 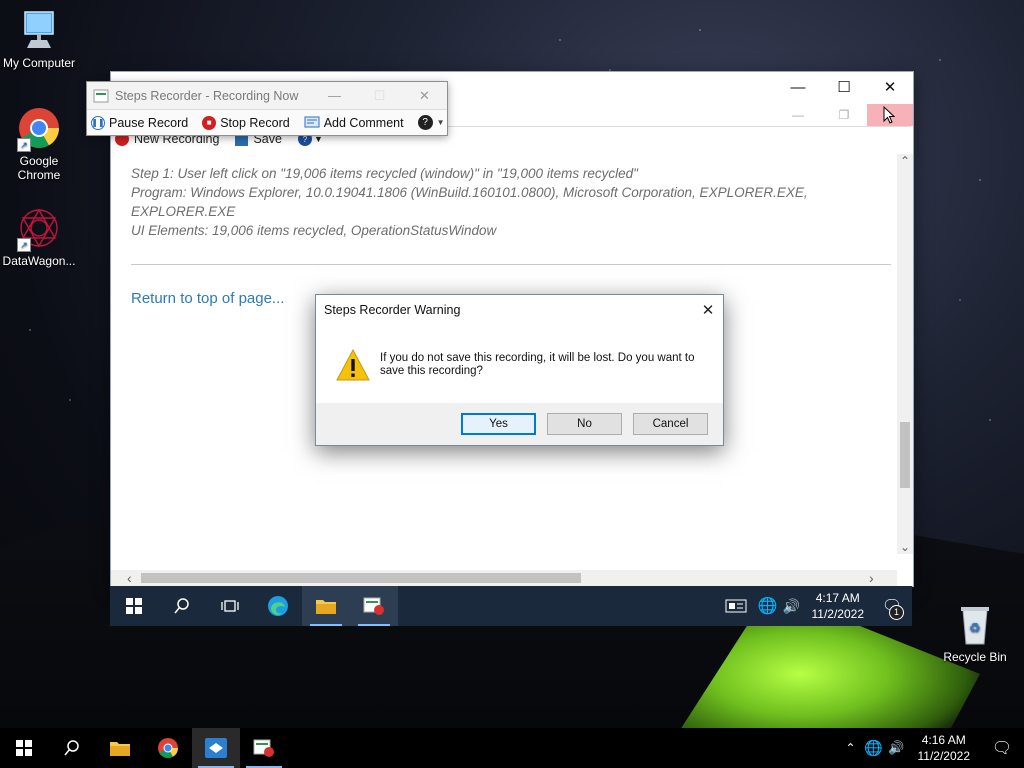 I want to click on desktop-icon-label: Recycle Bin, so click(x=975, y=657).